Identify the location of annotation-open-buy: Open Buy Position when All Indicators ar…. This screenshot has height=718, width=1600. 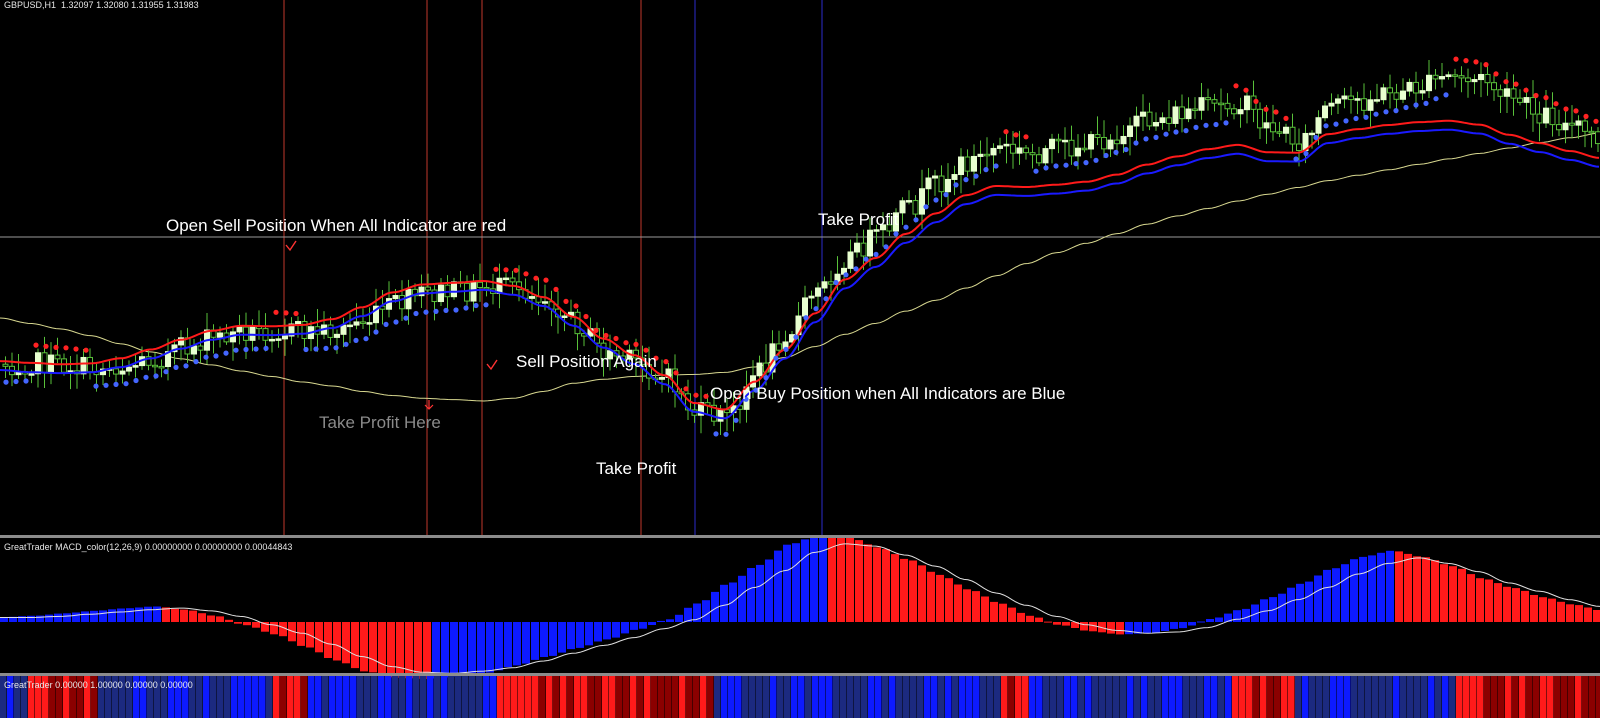
(888, 393).